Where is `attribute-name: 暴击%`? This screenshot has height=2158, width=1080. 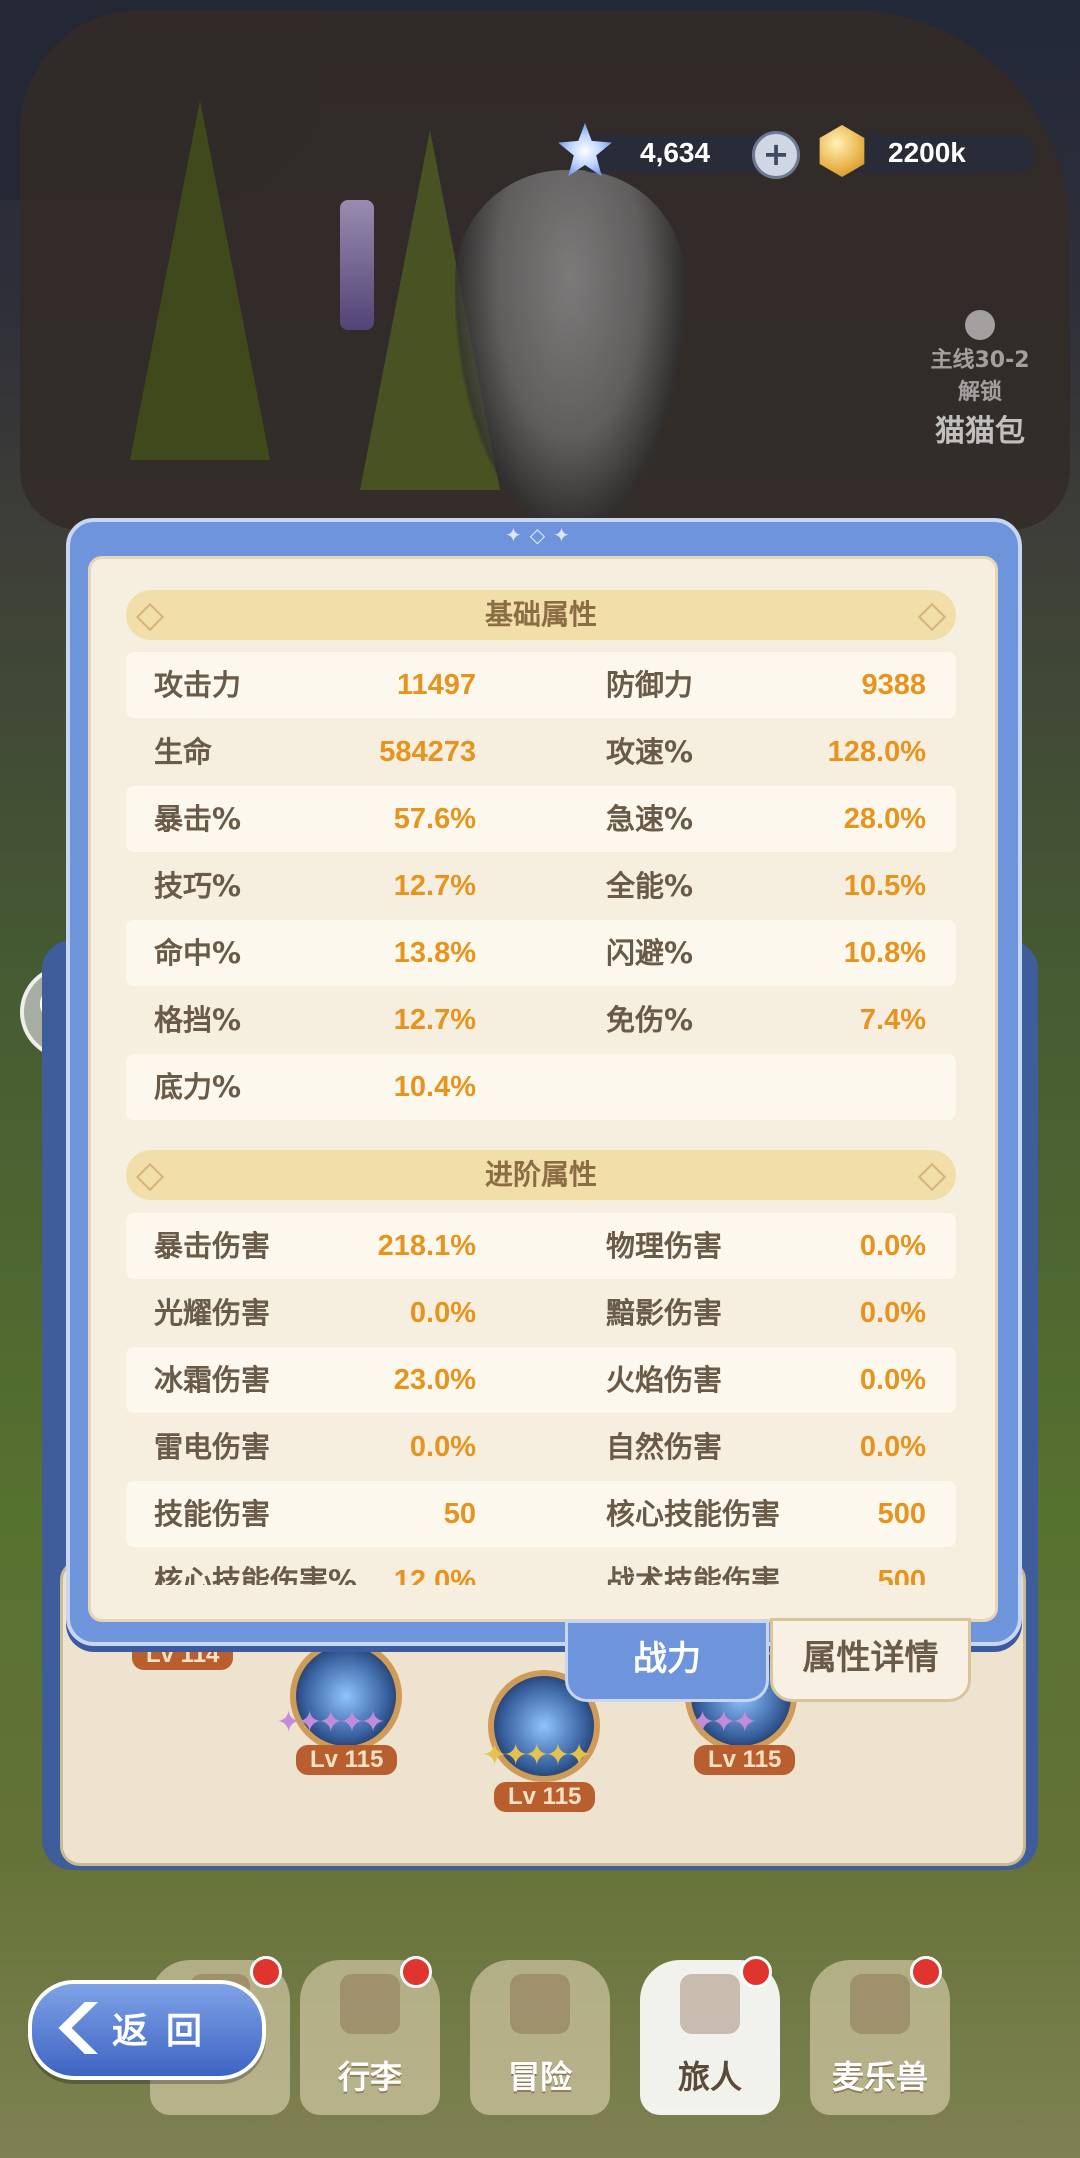 attribute-name: 暴击% is located at coordinates (198, 819).